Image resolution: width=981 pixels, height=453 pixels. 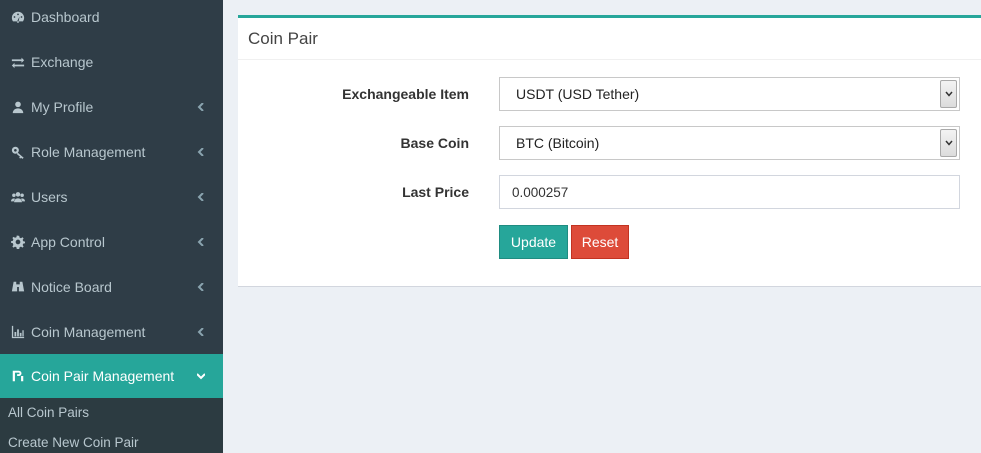 I want to click on binoculars-icon, so click(x=18, y=287).